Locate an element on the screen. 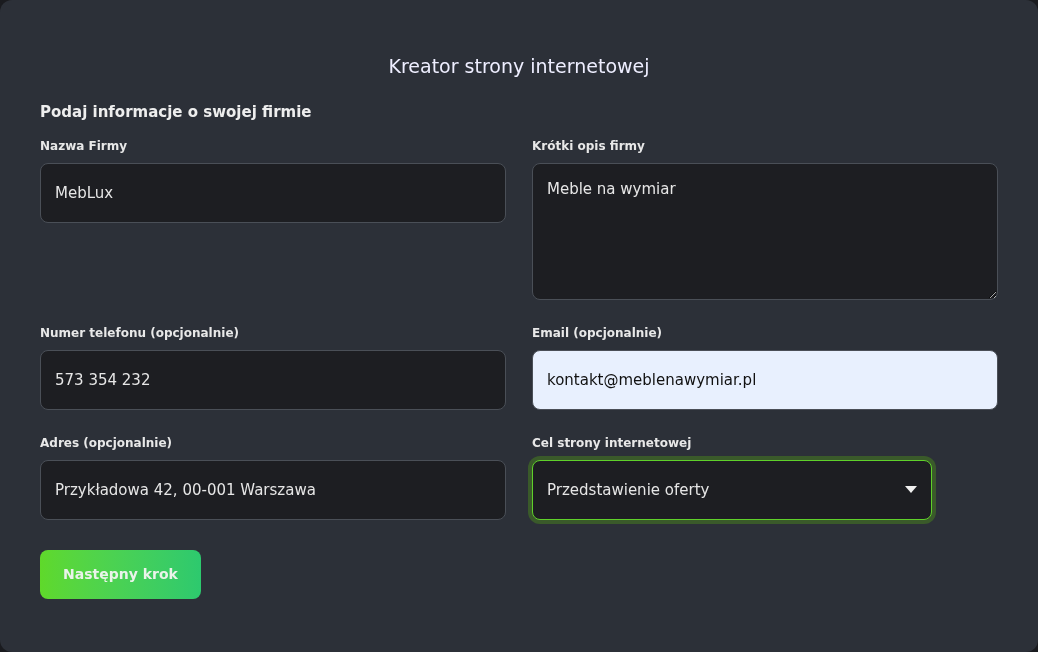  field-label: Nazwa Firmy is located at coordinates (84, 146).